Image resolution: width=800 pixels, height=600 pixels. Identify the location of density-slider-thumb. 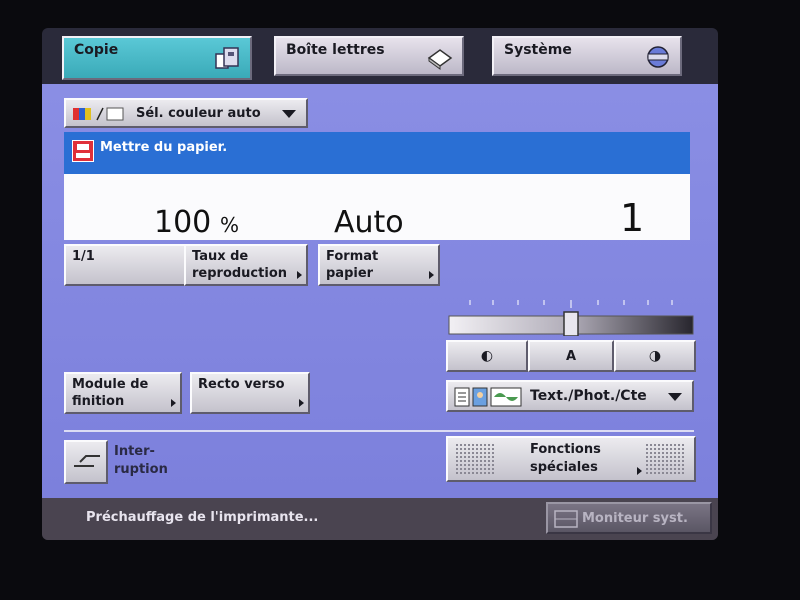
(571, 324).